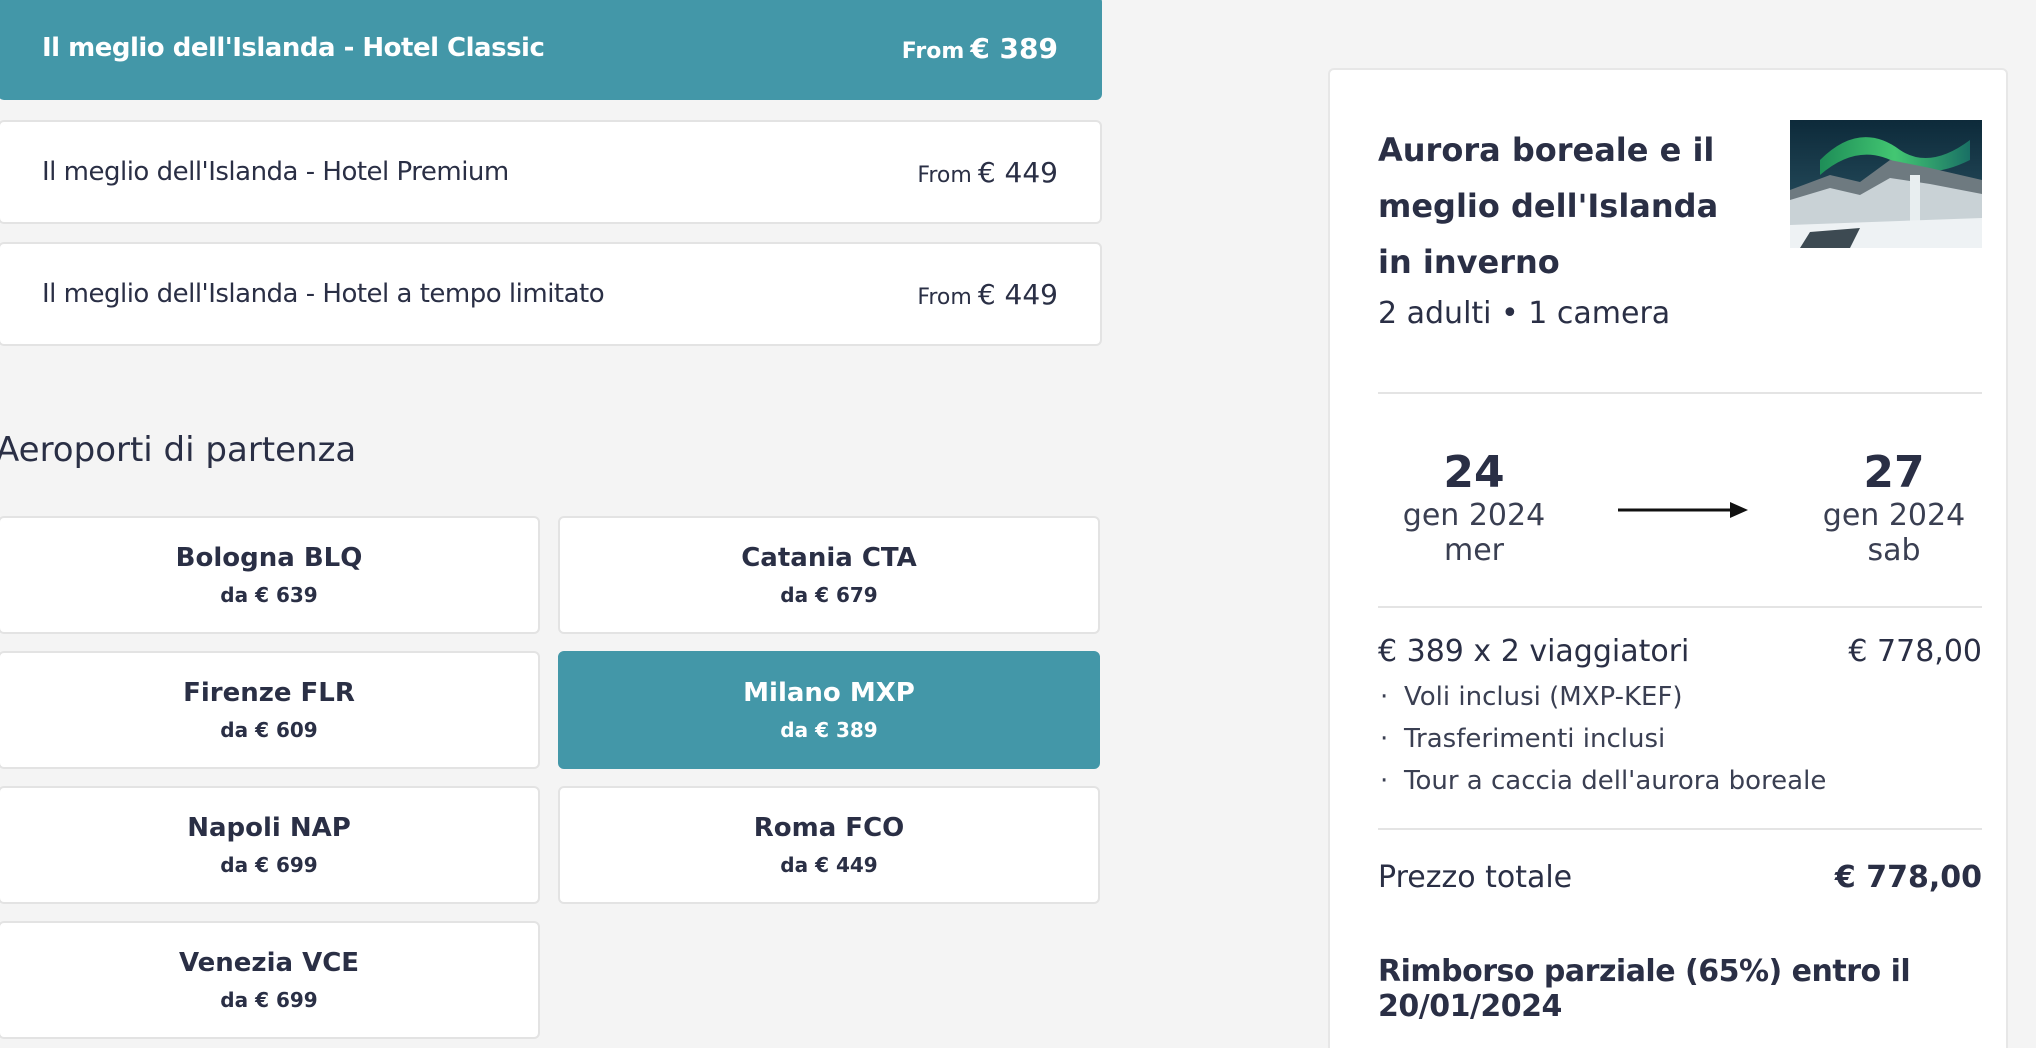 The image size is (2036, 1048). I want to click on airport-name: Bologna BLQ, so click(269, 558).